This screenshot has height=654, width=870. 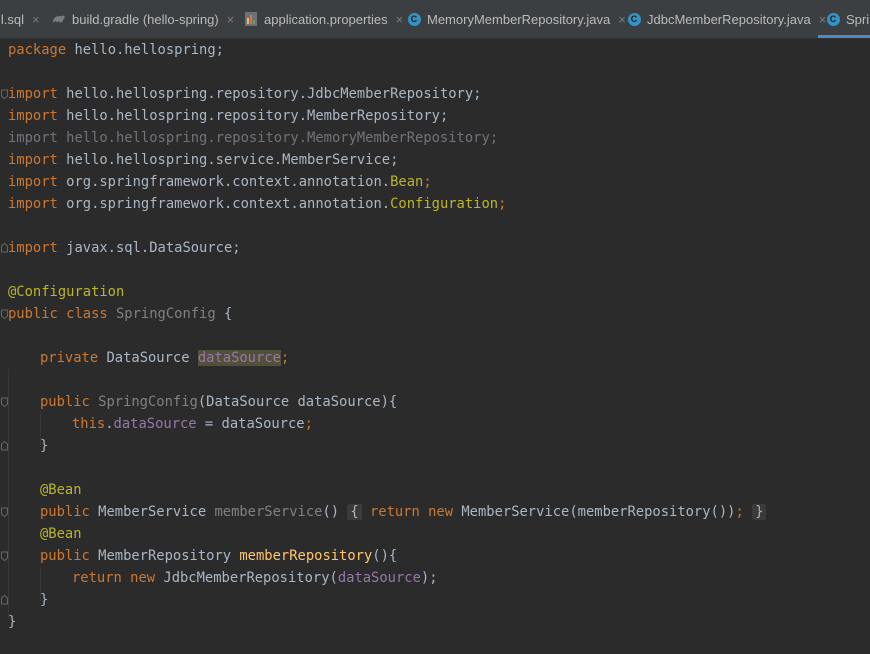 I want to click on code-line-annotation: @Configuration, so click(x=66, y=292).